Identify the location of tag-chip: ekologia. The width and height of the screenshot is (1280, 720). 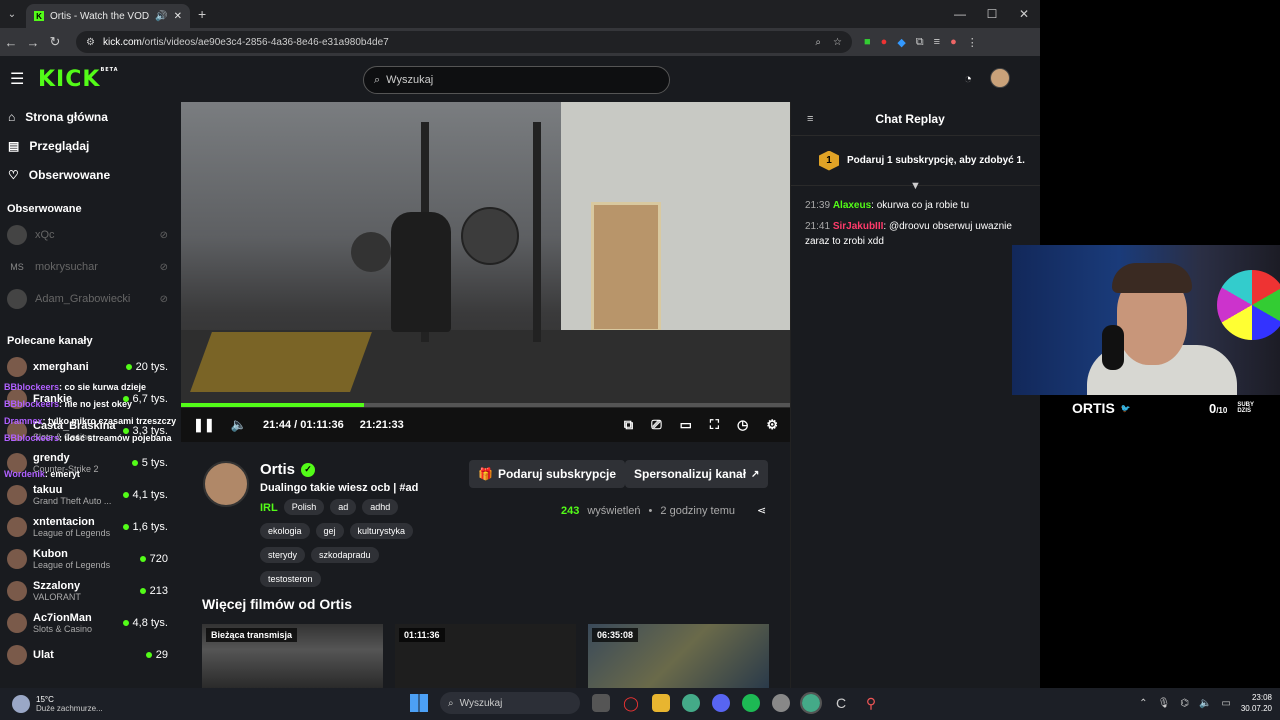
(285, 531).